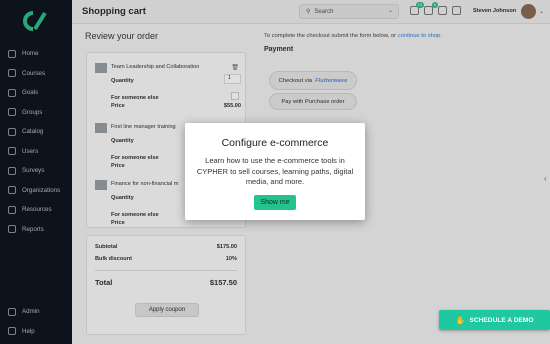  I want to click on show-me-button: Show me, so click(275, 202).